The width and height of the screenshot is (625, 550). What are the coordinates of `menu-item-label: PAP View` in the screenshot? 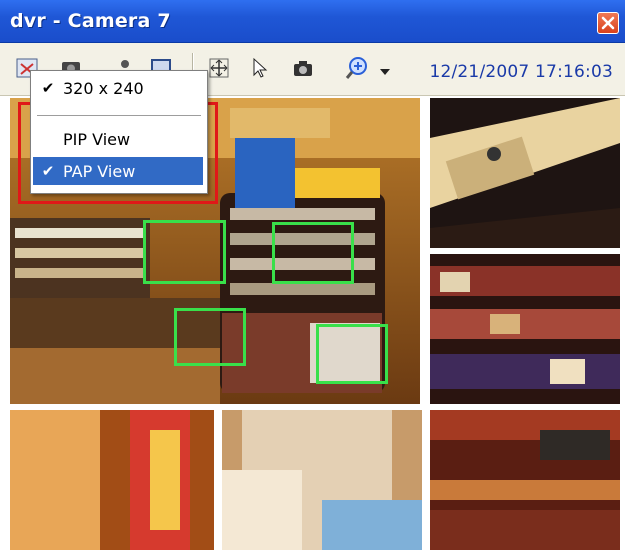 It's located at (99, 171).